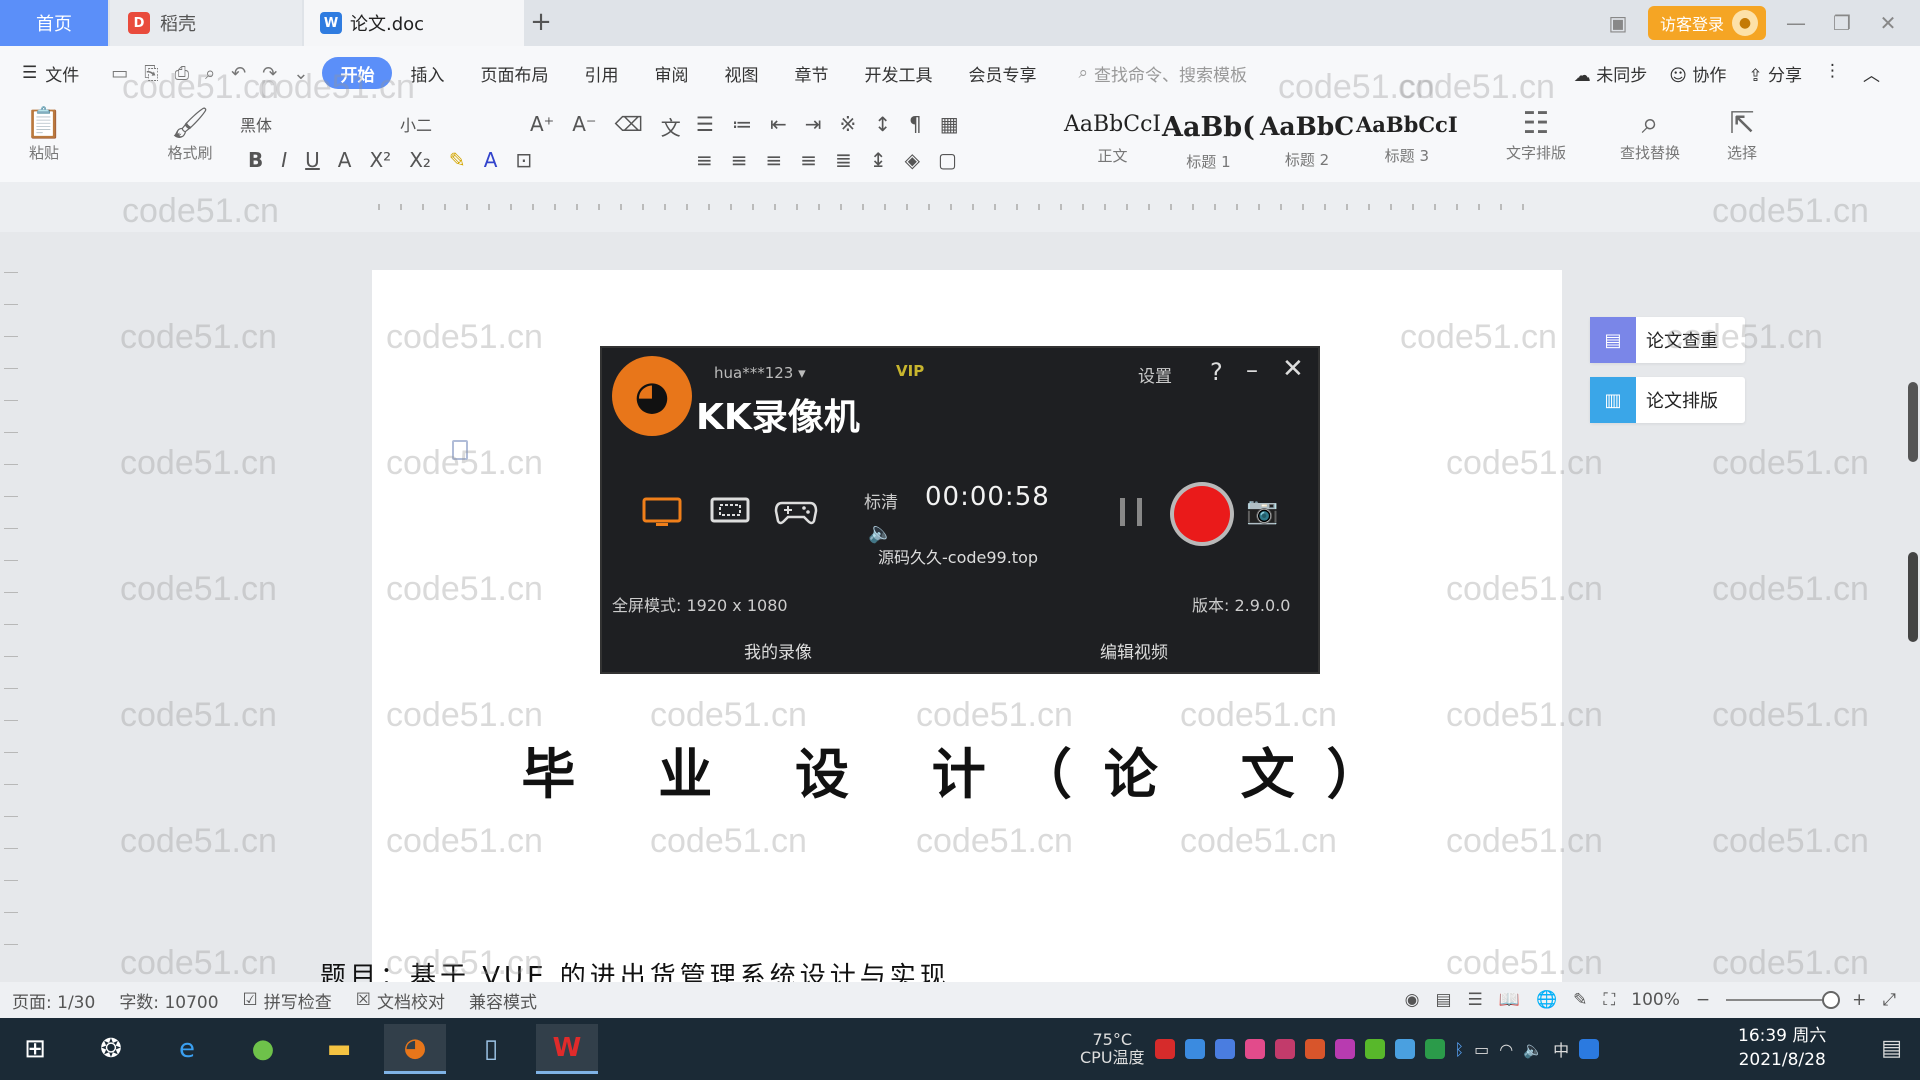  What do you see at coordinates (256, 124) in the screenshot?
I see `font-select: 黑体` at bounding box center [256, 124].